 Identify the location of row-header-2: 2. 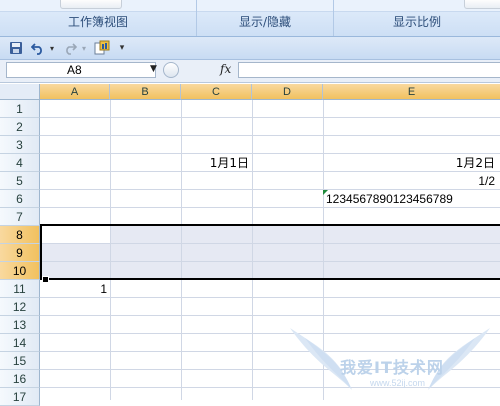
(20, 127).